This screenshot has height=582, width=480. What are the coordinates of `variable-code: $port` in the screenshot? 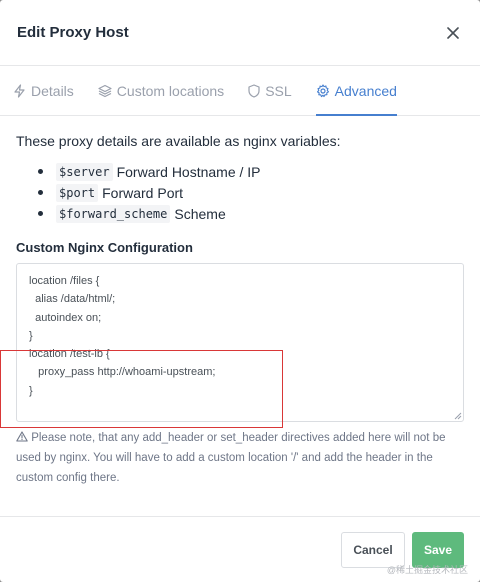 It's located at (77, 192).